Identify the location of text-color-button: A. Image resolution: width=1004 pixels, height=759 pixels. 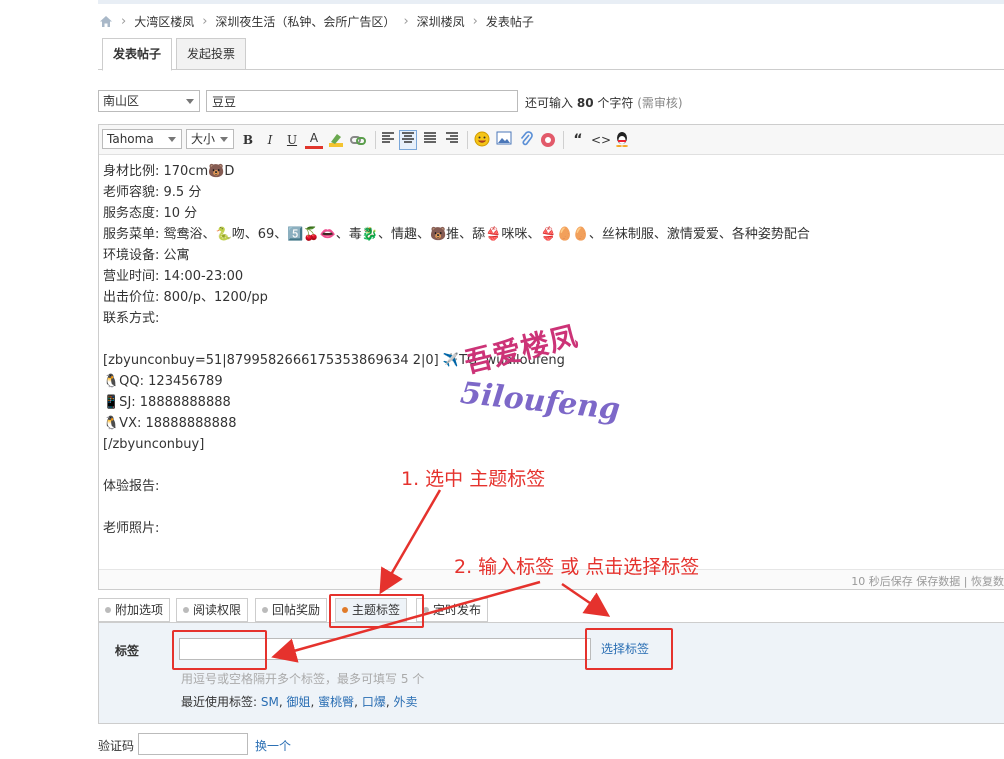
(314, 140).